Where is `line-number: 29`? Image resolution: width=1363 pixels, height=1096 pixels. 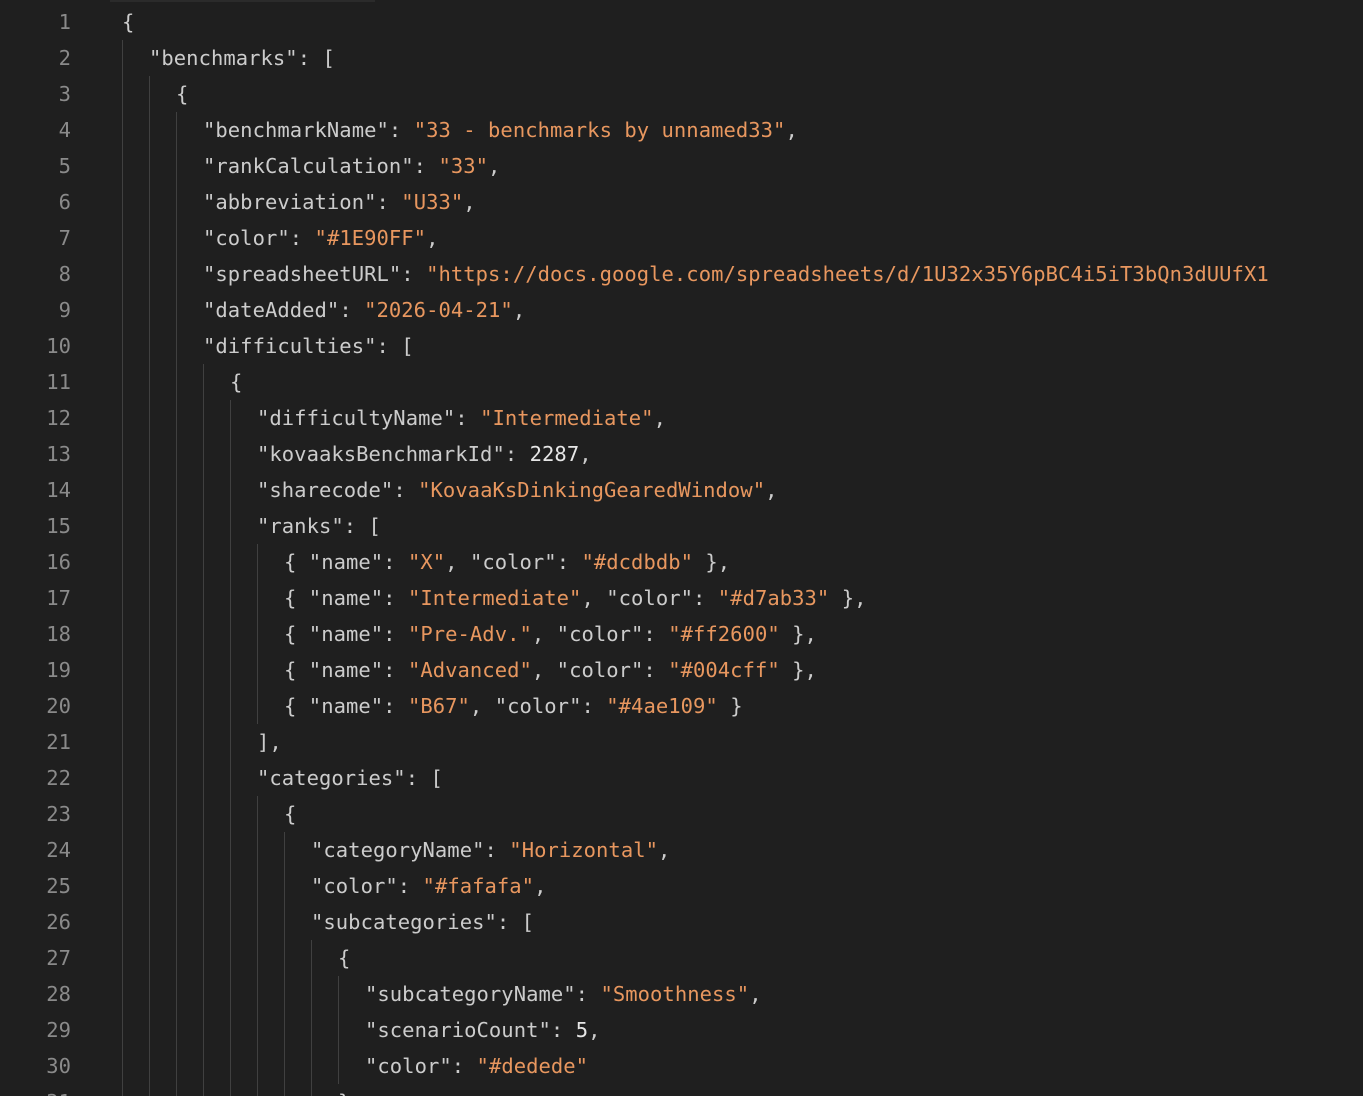 line-number: 29 is located at coordinates (58, 1030).